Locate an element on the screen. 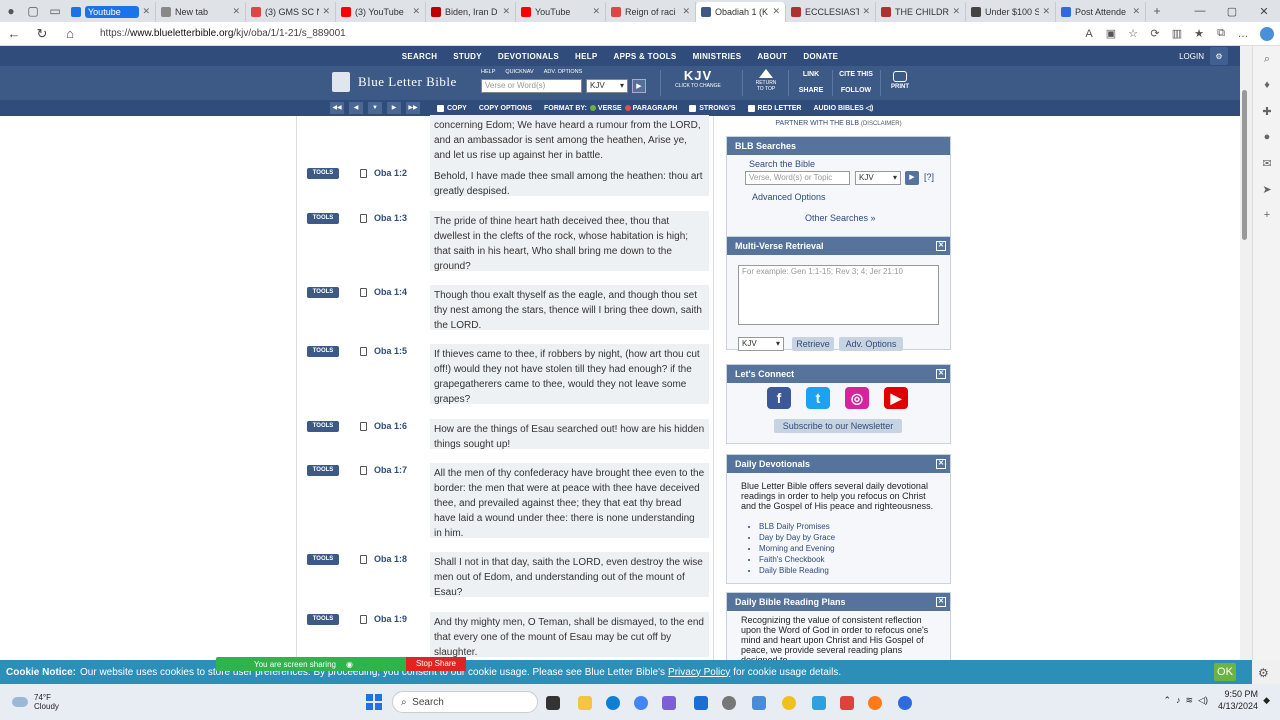 This screenshot has width=1280, height=720. workspaces-icon: ▢ is located at coordinates (33, 11).